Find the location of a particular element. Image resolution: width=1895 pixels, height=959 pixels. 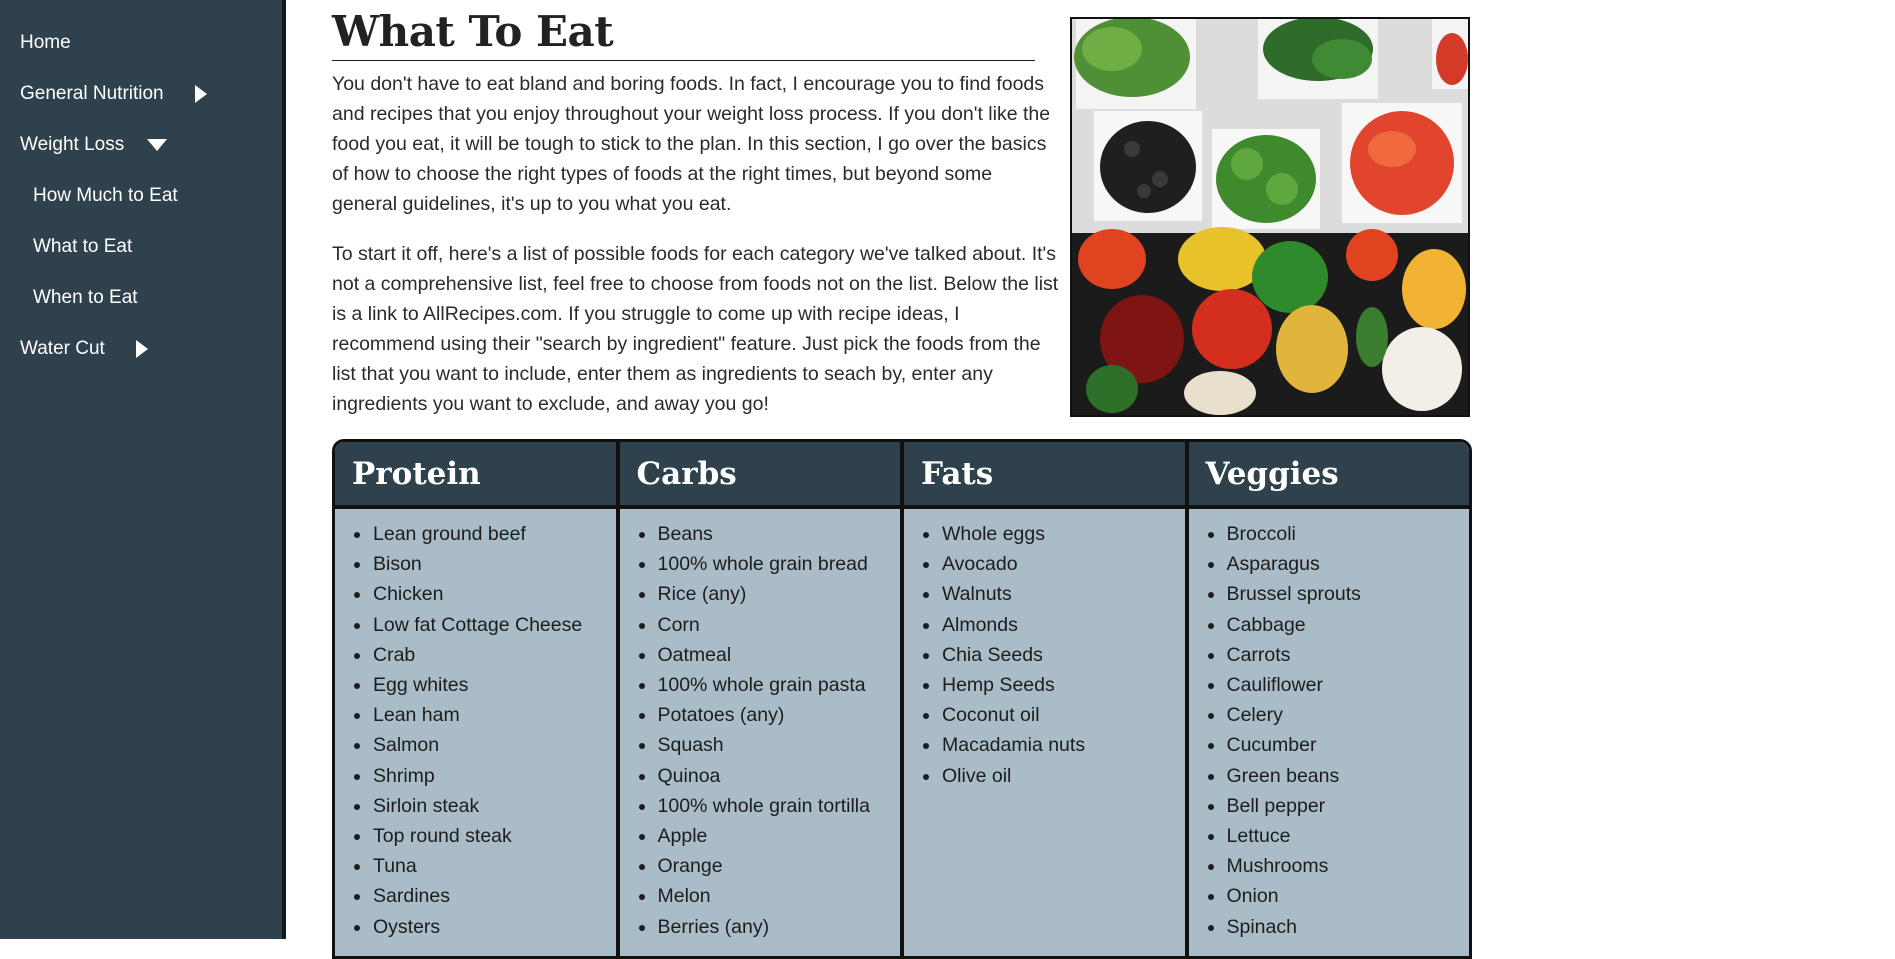

carbs-header: Carbs is located at coordinates (759, 475).